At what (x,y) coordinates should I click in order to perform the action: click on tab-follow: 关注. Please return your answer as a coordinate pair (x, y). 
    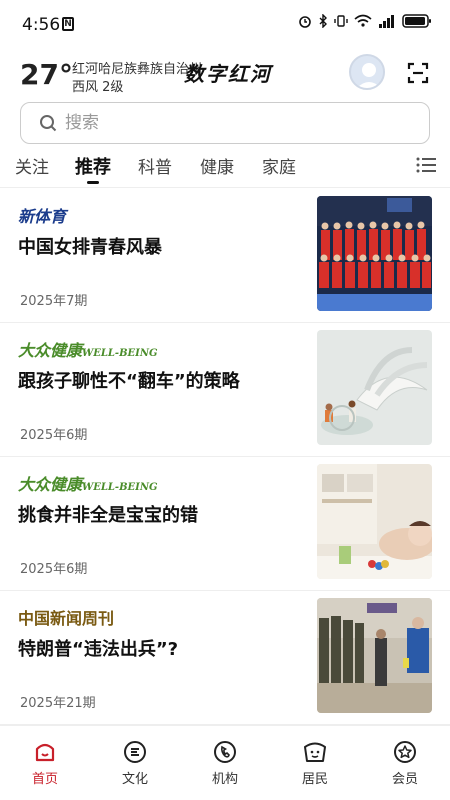
    Looking at the image, I should click on (32, 165).